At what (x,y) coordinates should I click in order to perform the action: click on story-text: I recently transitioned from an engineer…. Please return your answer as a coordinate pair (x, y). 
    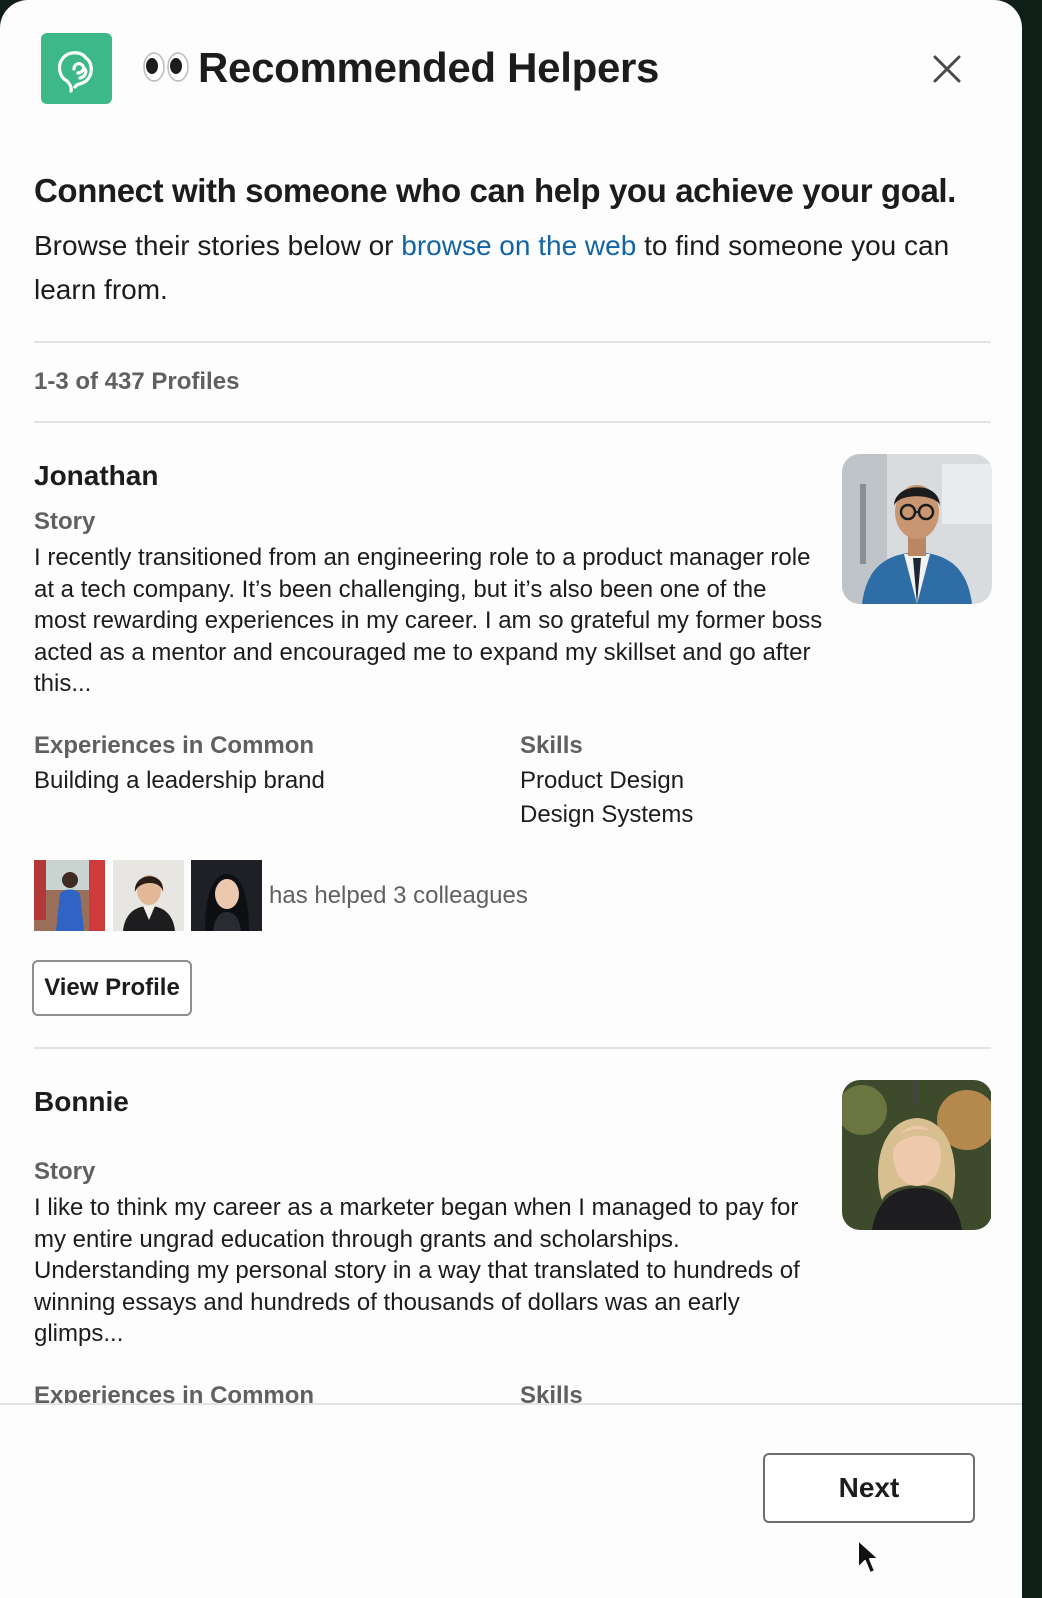
    Looking at the image, I should click on (428, 620).